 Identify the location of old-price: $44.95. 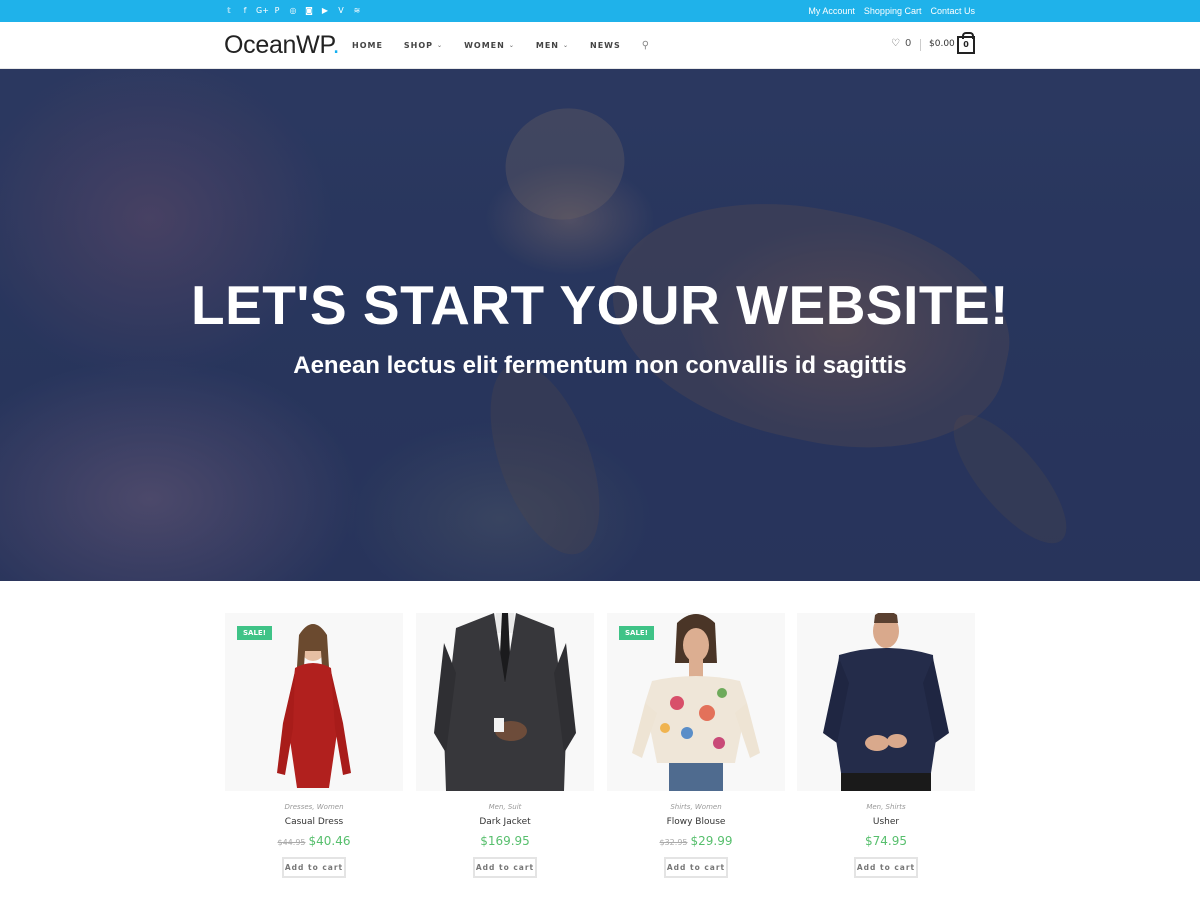
(291, 842).